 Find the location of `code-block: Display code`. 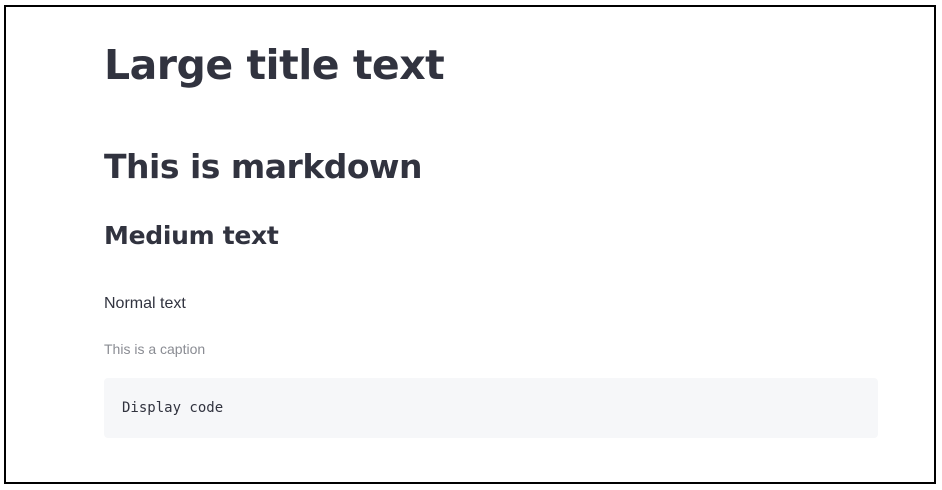

code-block: Display code is located at coordinates (491, 408).